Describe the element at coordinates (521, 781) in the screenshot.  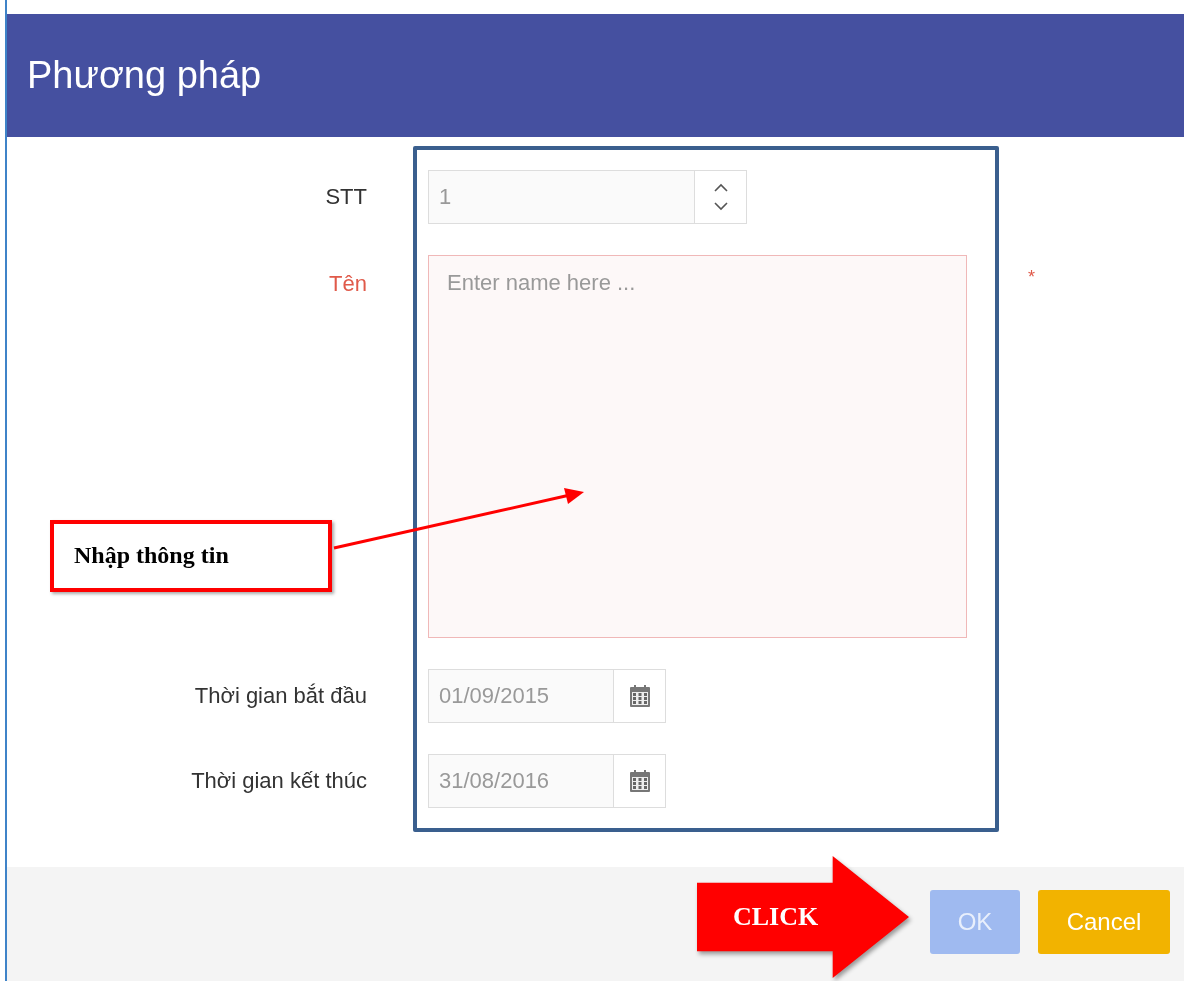
I see `date-input: 31/08/2016` at that location.